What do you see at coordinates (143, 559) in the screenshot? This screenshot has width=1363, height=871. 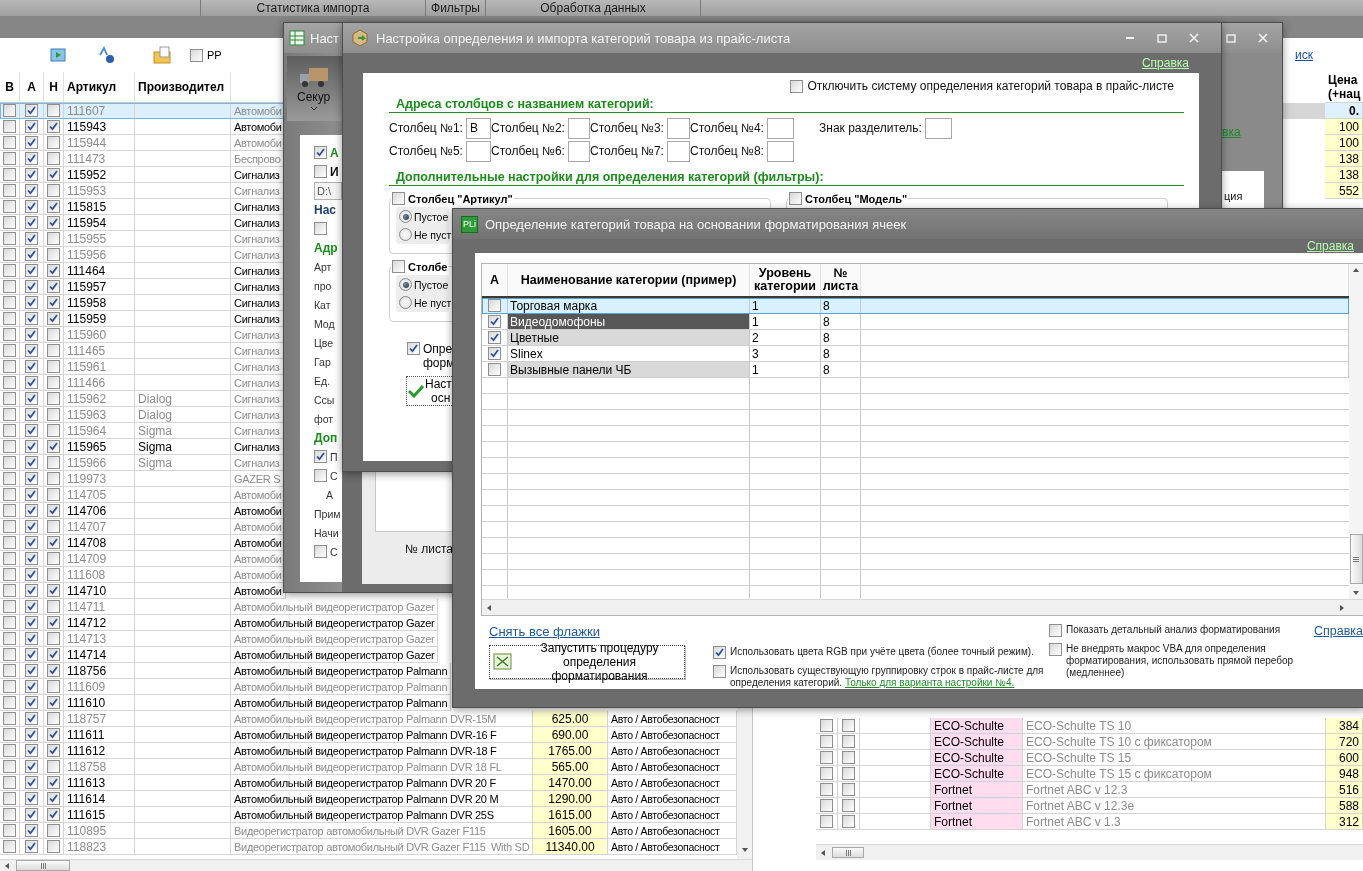 I see `table-row: 114709 Автомоби` at bounding box center [143, 559].